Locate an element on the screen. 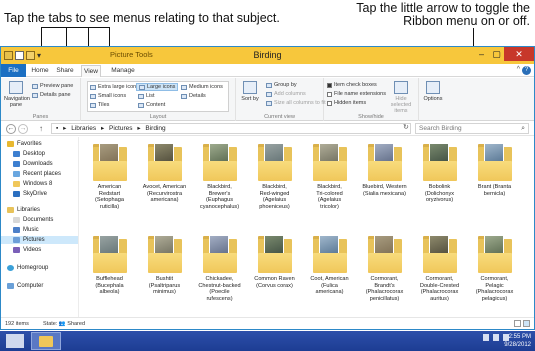 This screenshot has height=351, width=535. folder-name: Bufflehead (Bucephala albeola) is located at coordinates (109, 286).